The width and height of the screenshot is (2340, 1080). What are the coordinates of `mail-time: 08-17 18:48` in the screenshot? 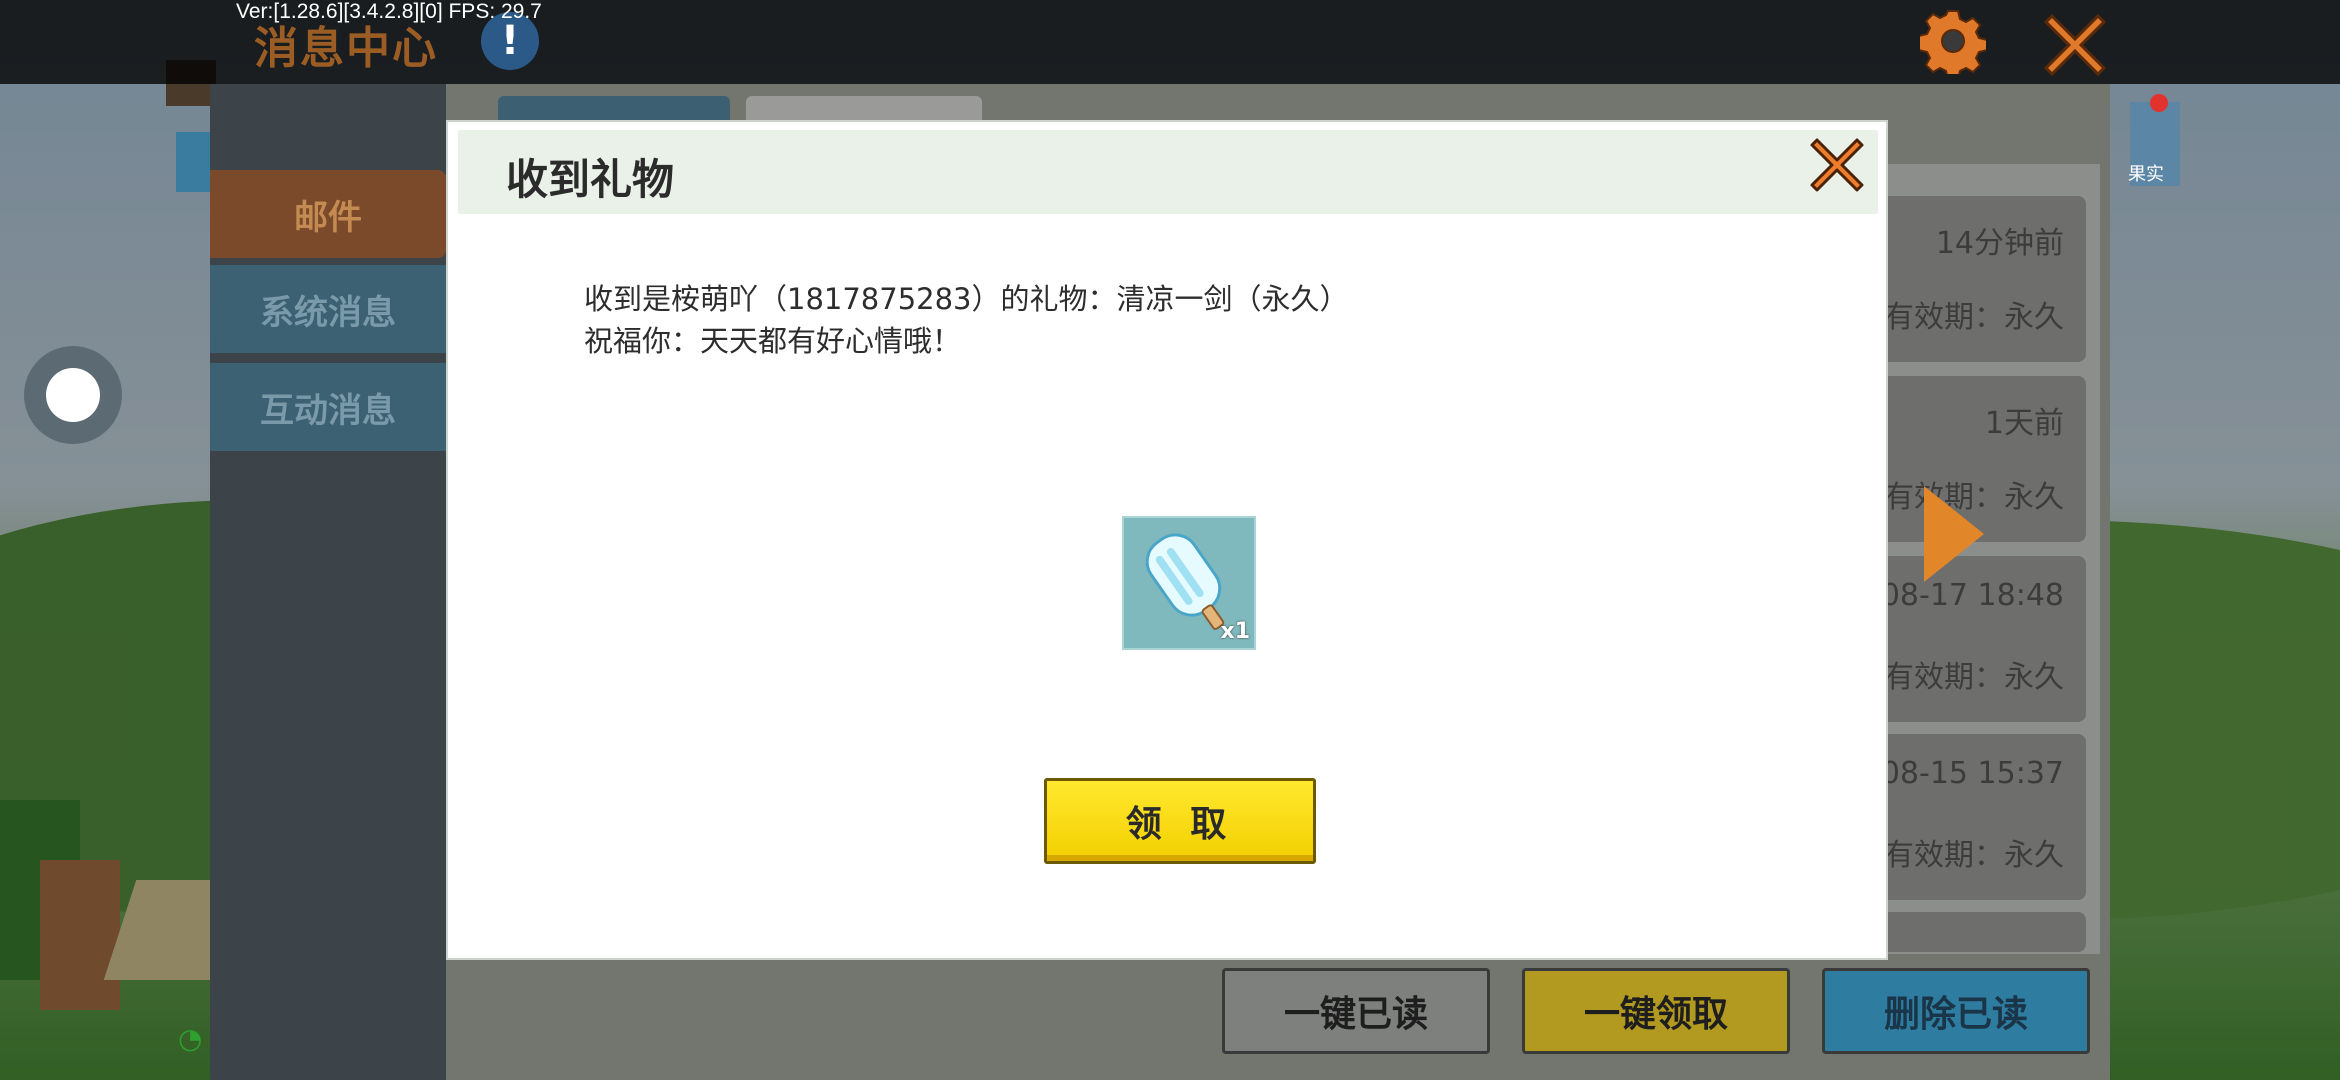 It's located at (1972, 595).